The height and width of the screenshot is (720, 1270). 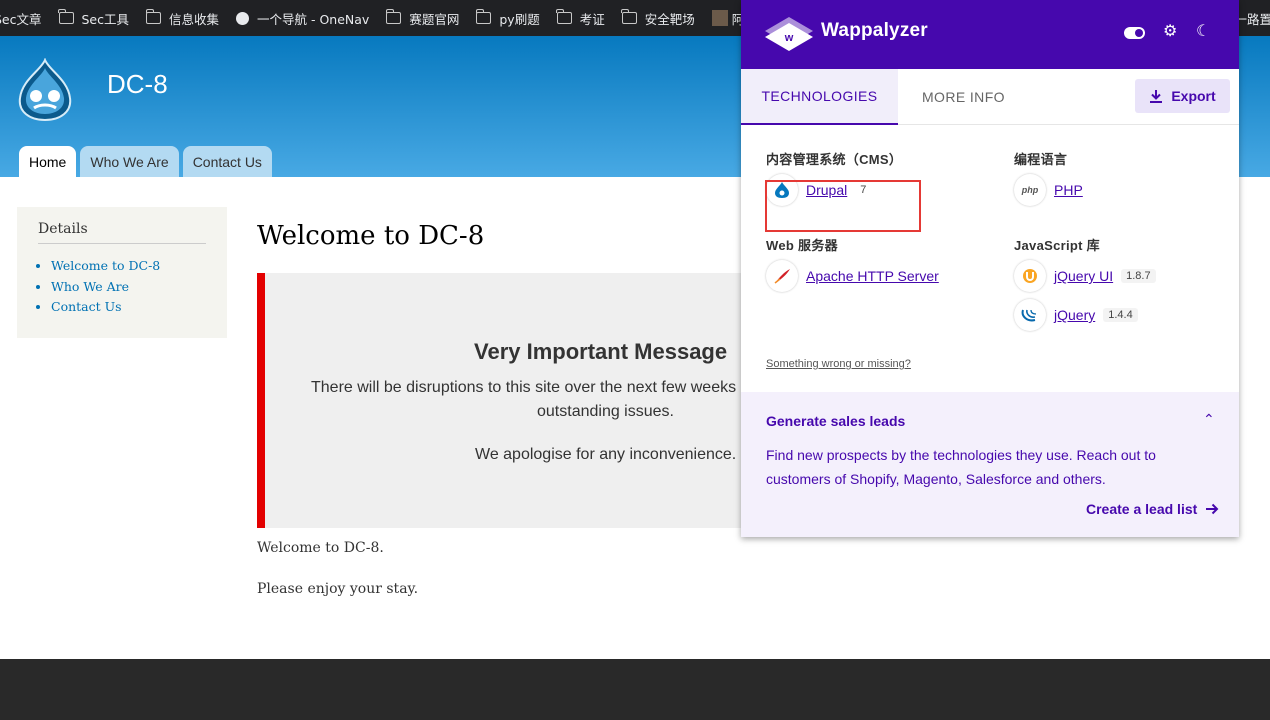 I want to click on sidebar-link-welcome: Welcome to DC-8, so click(x=105, y=265).